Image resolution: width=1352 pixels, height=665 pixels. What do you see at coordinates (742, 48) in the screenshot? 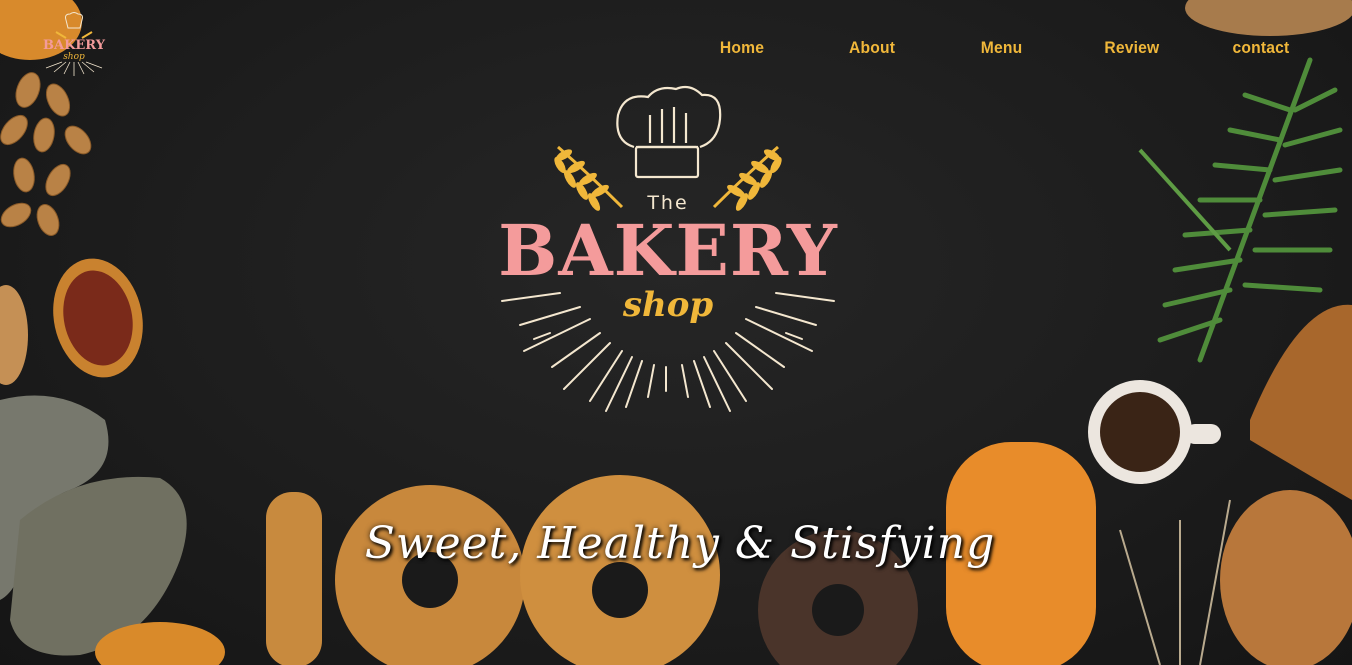
I see `nav-home: Home` at bounding box center [742, 48].